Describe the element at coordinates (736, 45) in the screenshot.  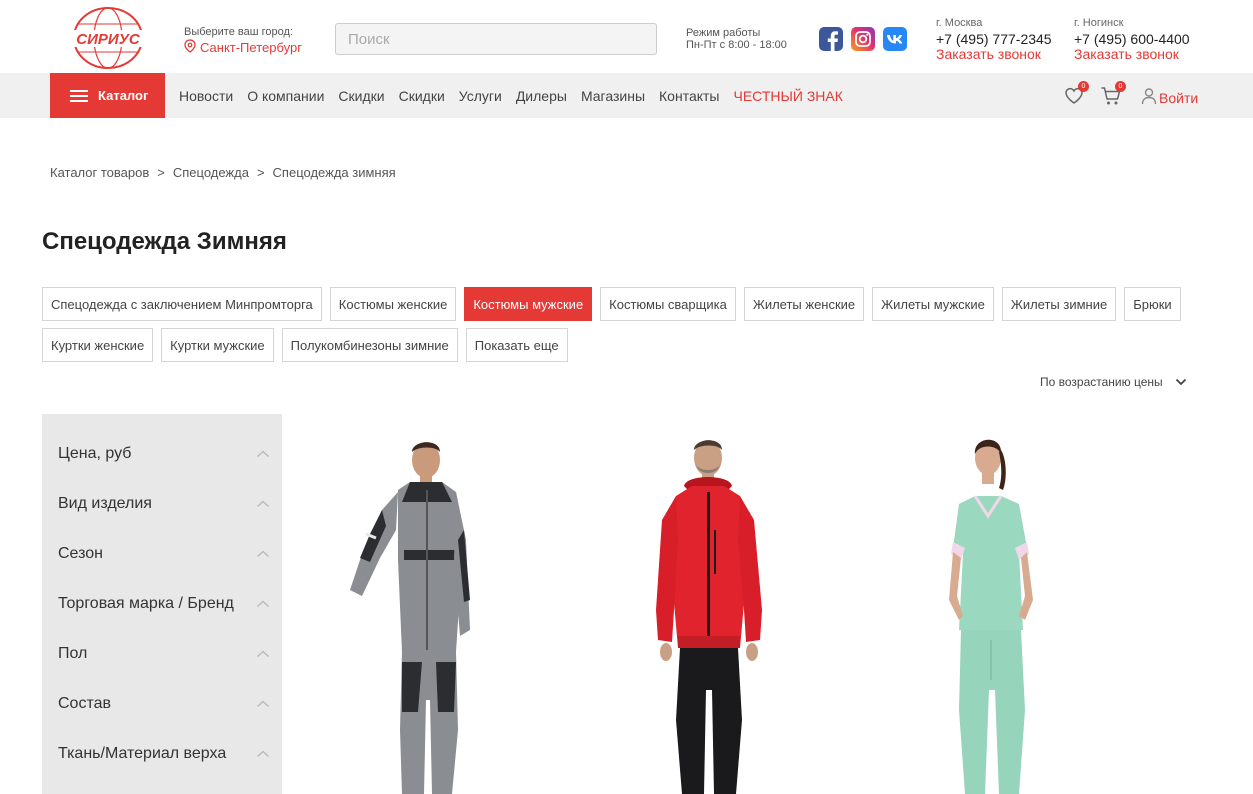
I see `hours-value: Пн-Пт с 8:00 - 18:00` at that location.